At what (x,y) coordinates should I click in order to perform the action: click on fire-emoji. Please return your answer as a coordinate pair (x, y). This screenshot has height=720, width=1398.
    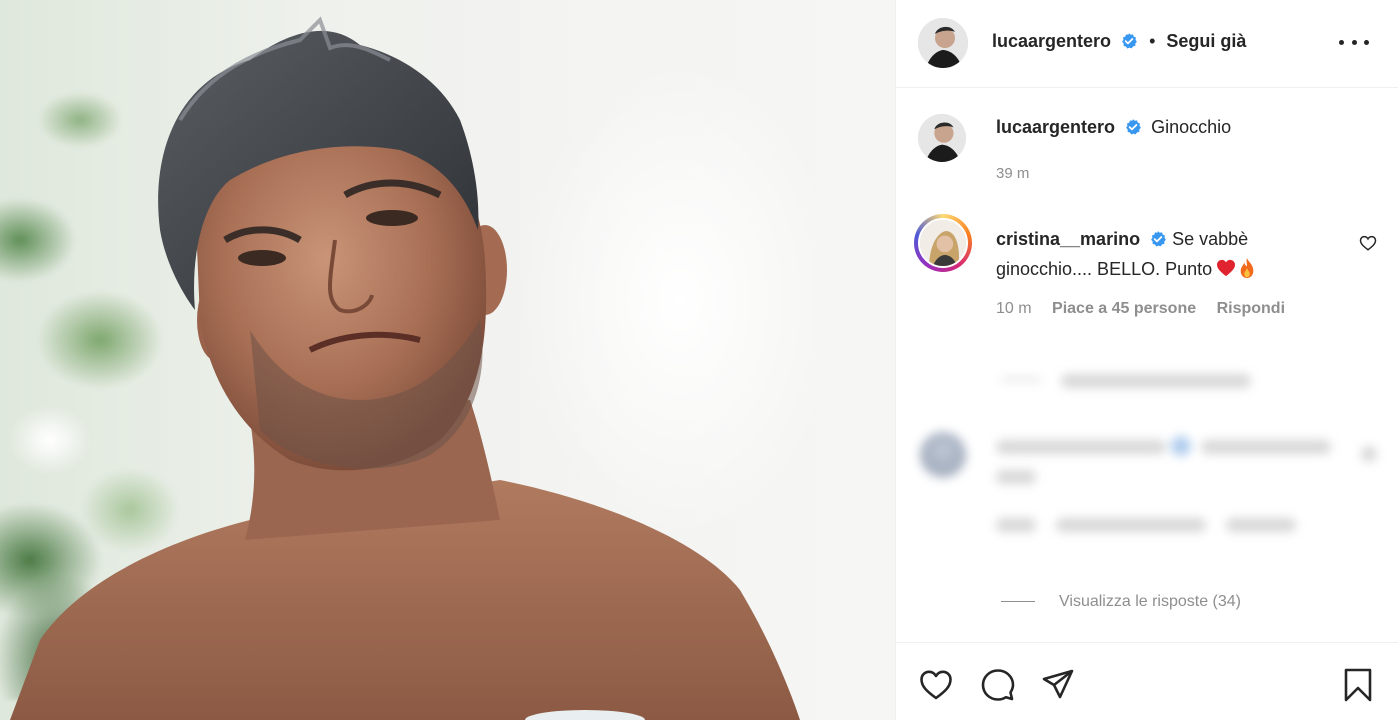
    Looking at the image, I should click on (1247, 268).